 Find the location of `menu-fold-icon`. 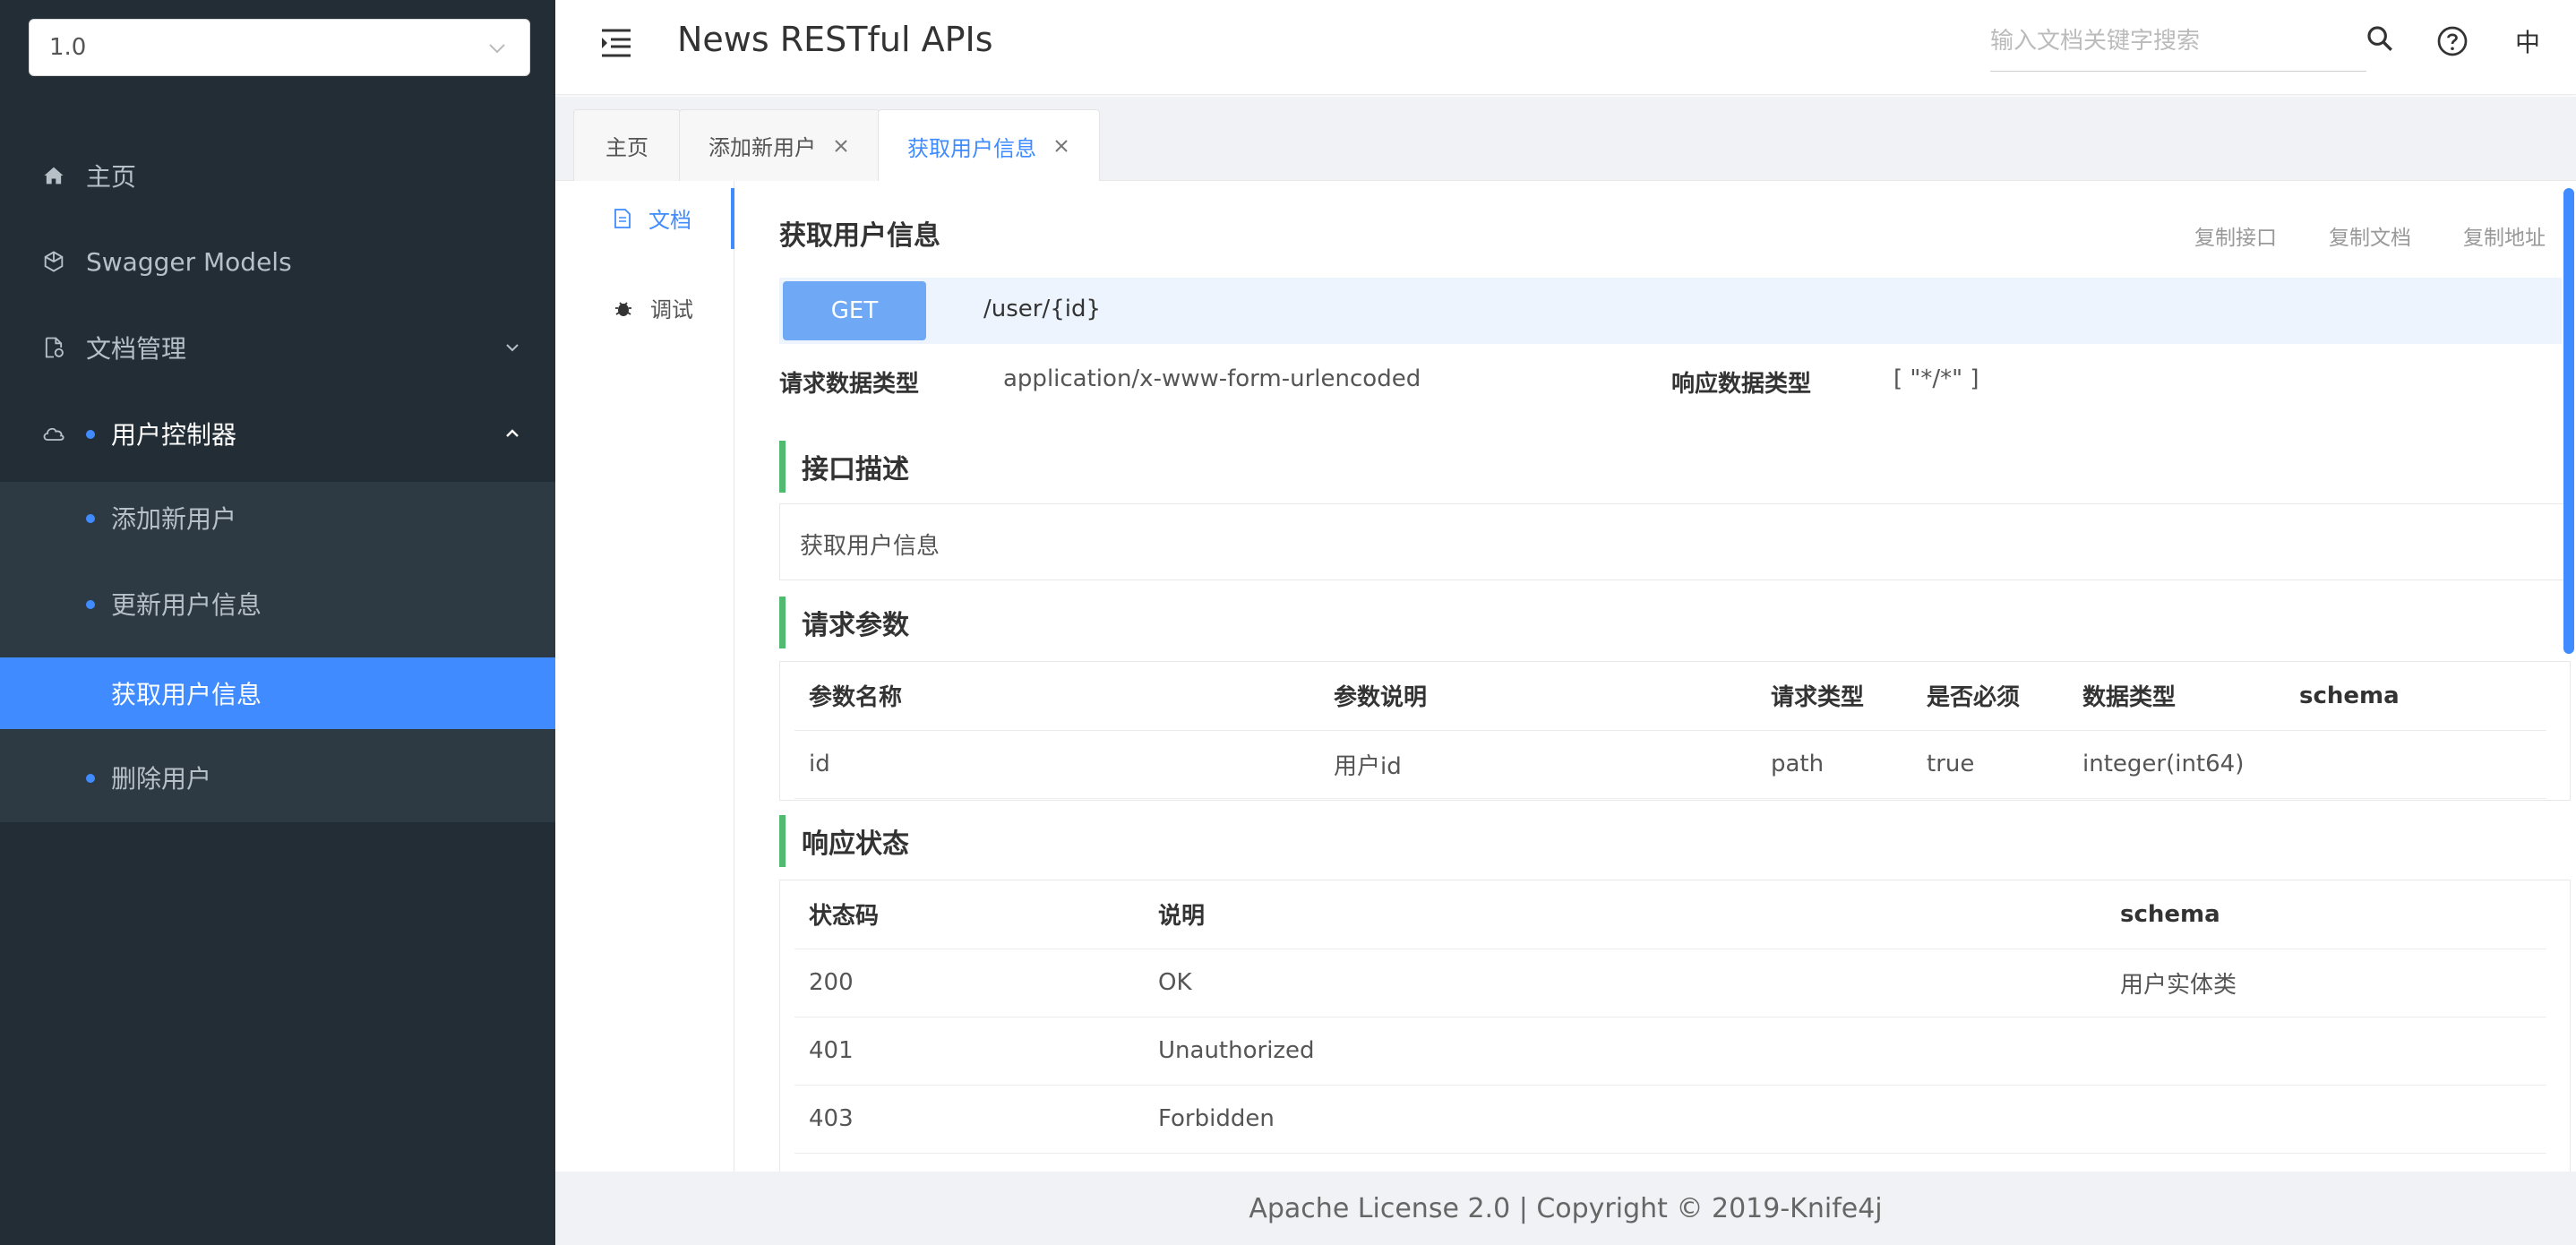

menu-fold-icon is located at coordinates (616, 43).